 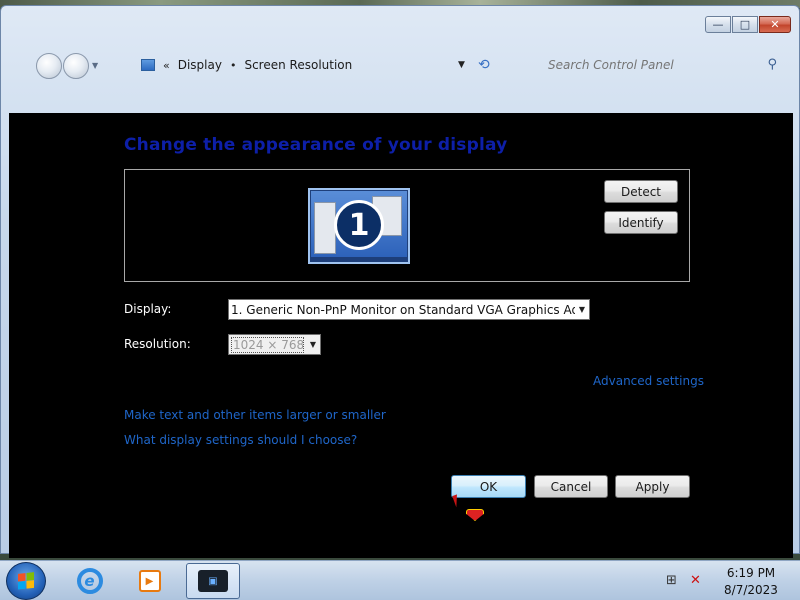 I want to click on busy-cursor-icon, so click(x=475, y=515).